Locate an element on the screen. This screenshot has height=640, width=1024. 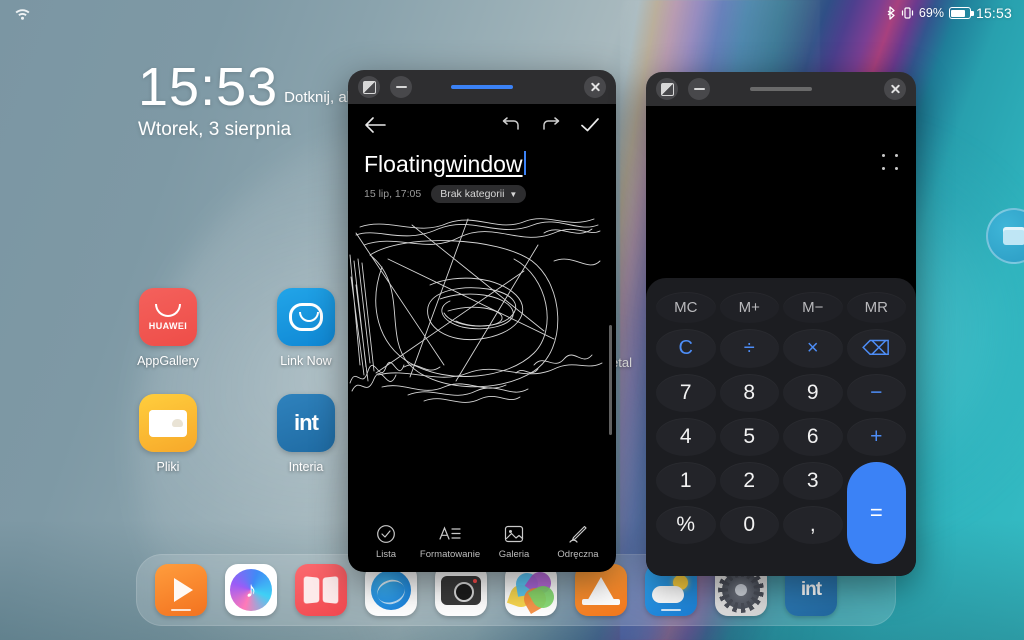
home-app-row: Pliki int Interia is located at coordinates (237, 434).